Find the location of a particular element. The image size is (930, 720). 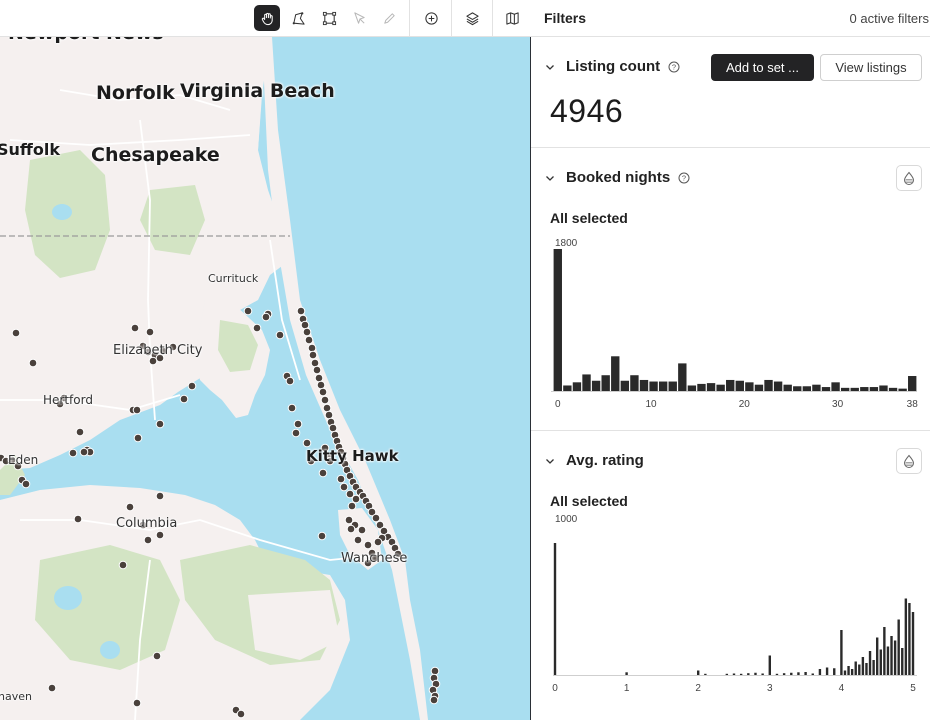

select-tool-button is located at coordinates (359, 18).